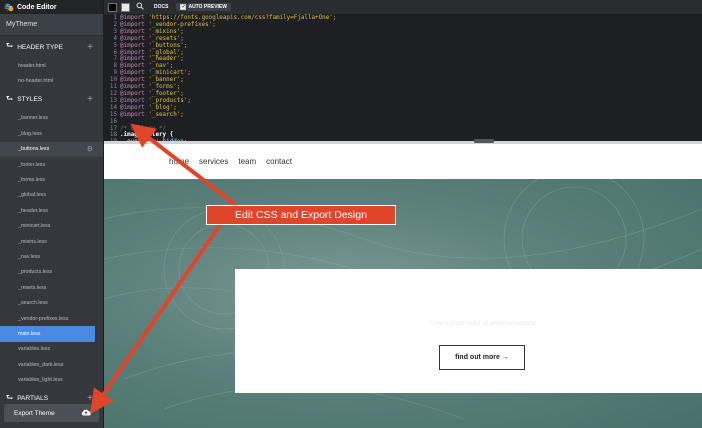  I want to click on file-item: _vendor-prefixes.less, so click(51, 318).